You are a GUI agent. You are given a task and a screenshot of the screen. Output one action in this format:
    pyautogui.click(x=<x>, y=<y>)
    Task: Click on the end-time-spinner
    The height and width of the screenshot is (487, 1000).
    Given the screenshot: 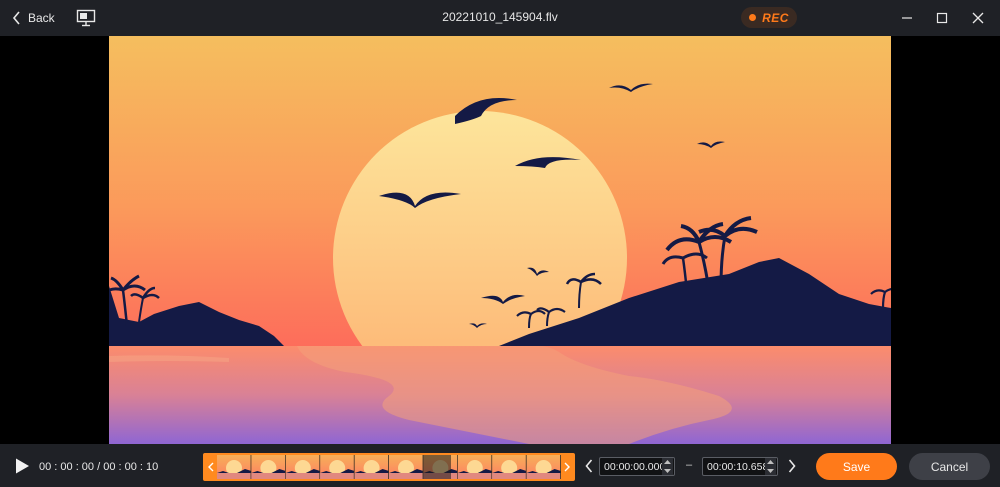 What is the action you would take?
    pyautogui.click(x=770, y=466)
    